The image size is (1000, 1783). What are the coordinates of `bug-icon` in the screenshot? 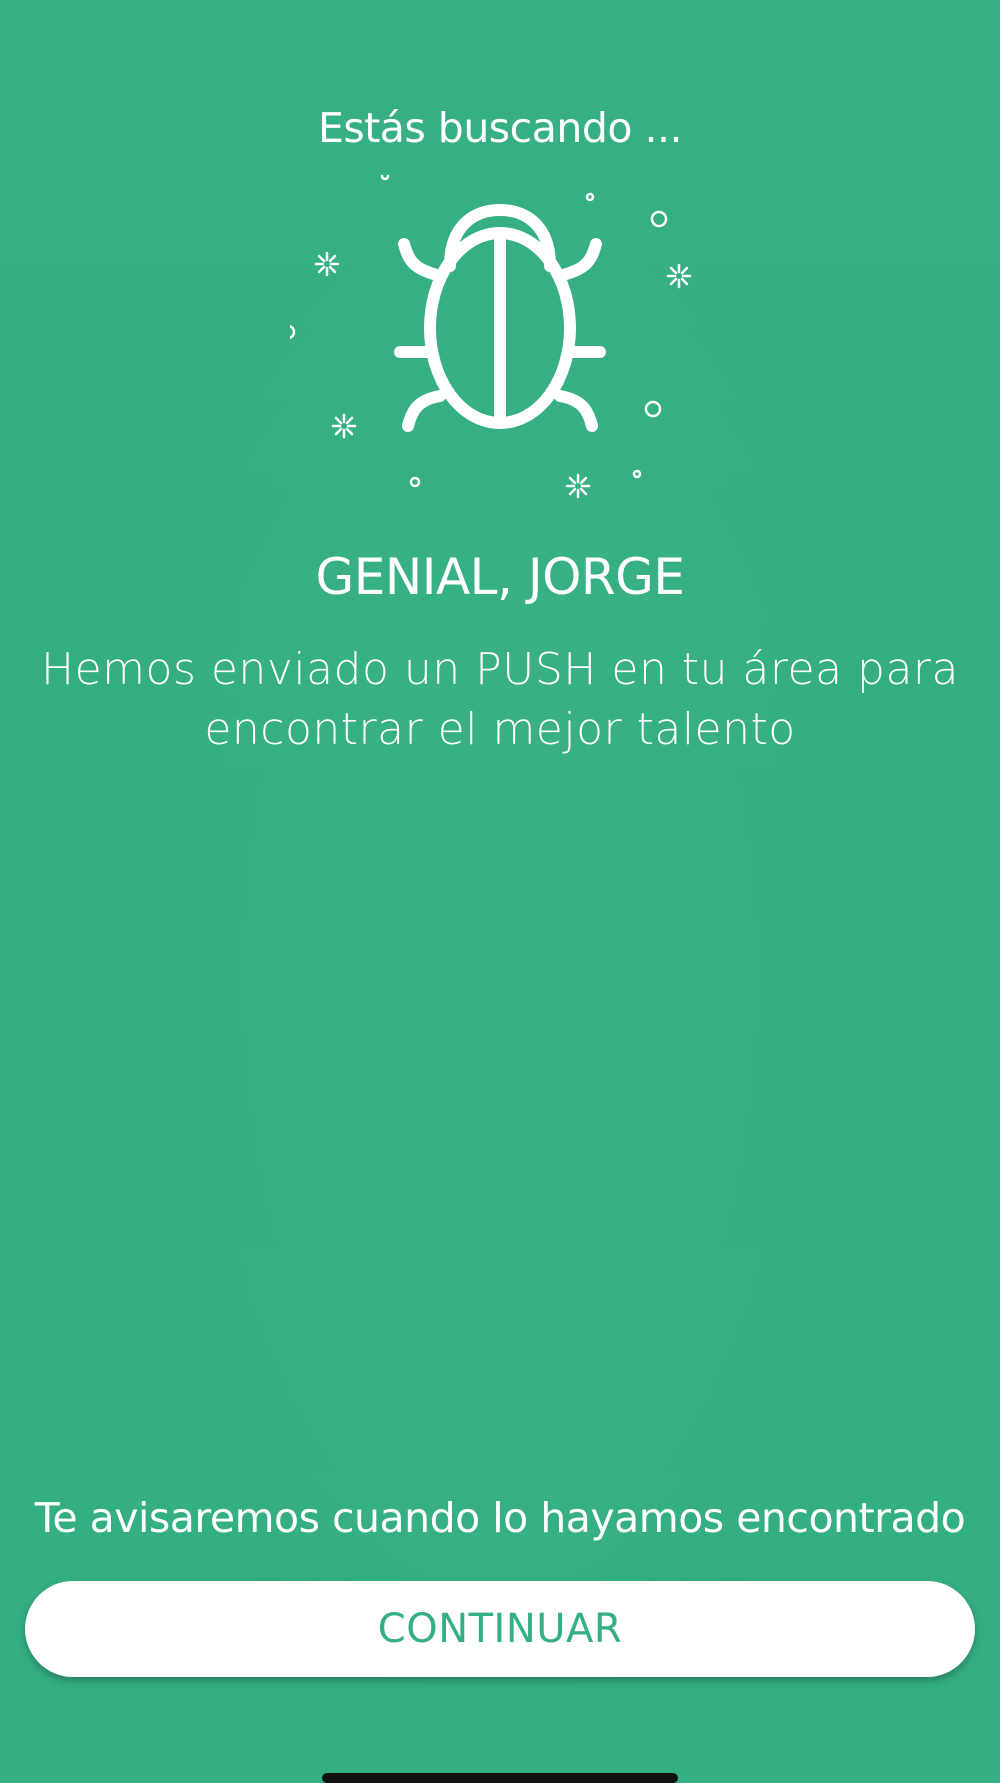 It's located at (500, 318).